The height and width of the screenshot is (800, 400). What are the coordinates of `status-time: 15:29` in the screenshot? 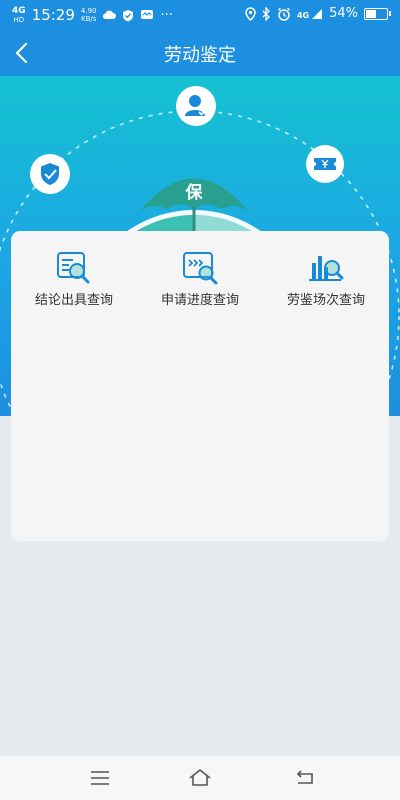 It's located at (53, 15).